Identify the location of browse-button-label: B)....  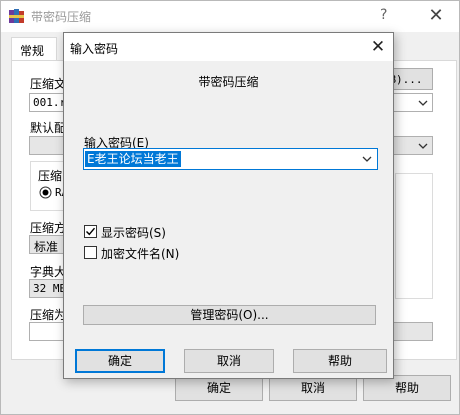
(406, 79).